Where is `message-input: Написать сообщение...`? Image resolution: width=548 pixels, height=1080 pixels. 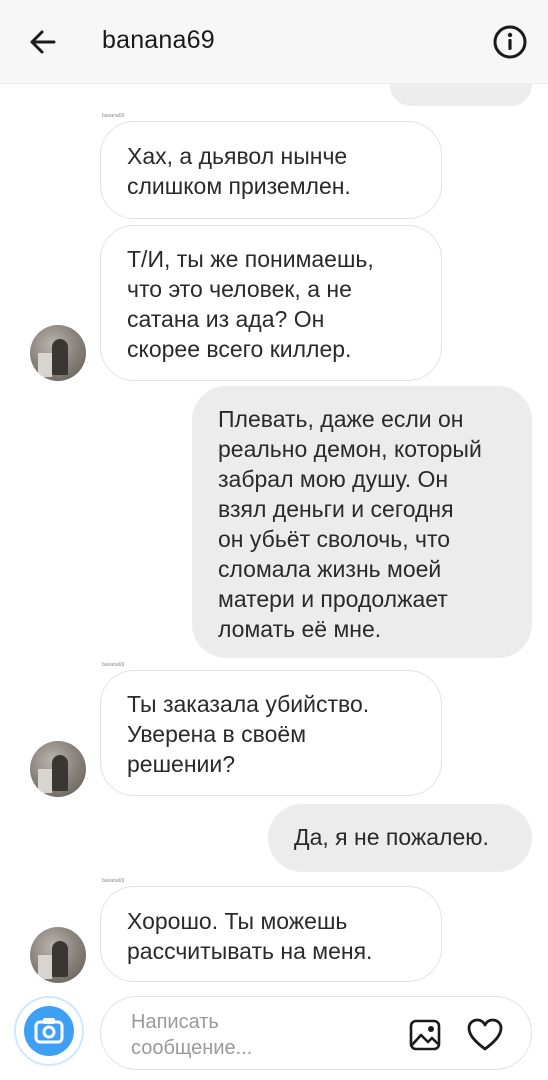
message-input: Написать сообщение... is located at coordinates (241, 1035).